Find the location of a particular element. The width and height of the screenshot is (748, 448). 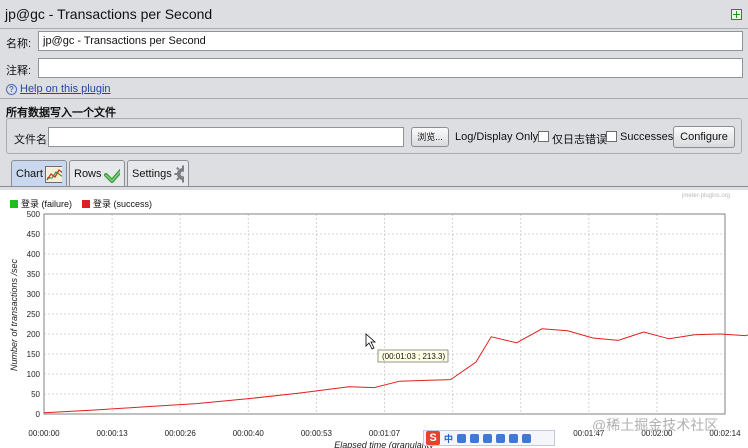

checkmark-icon is located at coordinates (111, 175).